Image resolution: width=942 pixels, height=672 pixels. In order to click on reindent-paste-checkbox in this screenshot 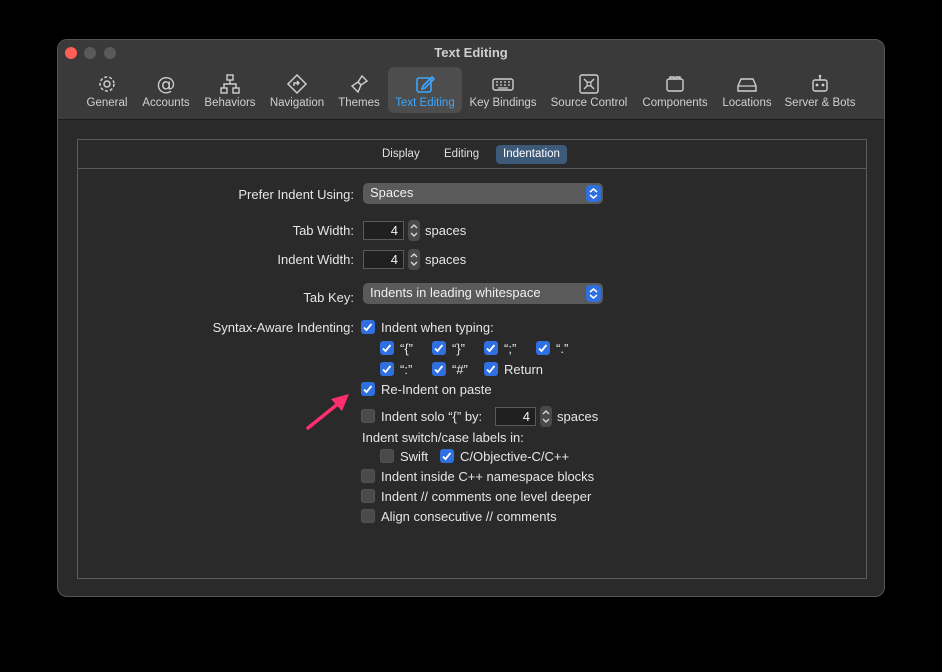, I will do `click(368, 389)`.